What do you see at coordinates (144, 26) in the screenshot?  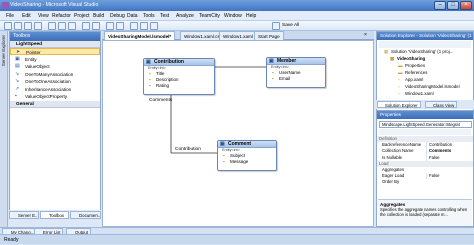 I see `properties-icon` at bounding box center [144, 26].